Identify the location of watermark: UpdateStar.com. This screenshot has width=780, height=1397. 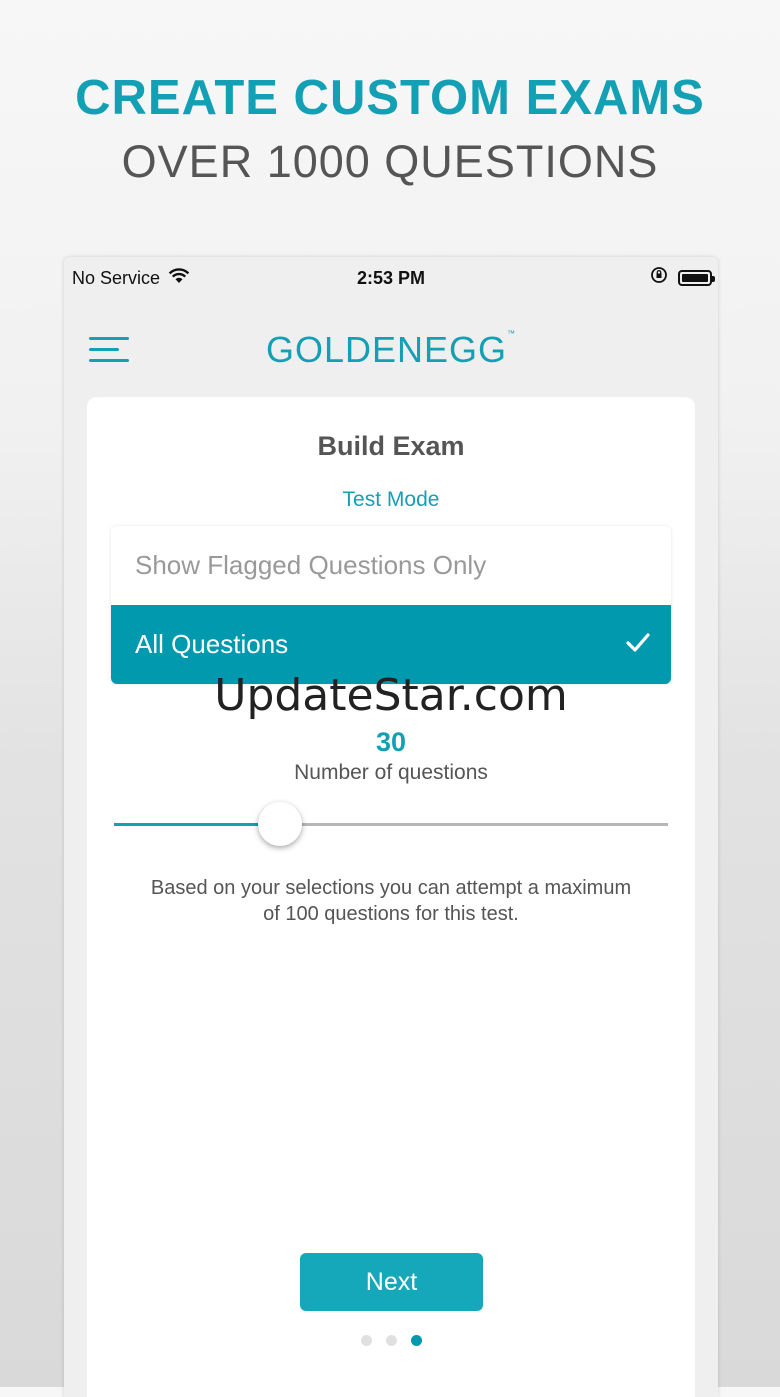
(391, 695).